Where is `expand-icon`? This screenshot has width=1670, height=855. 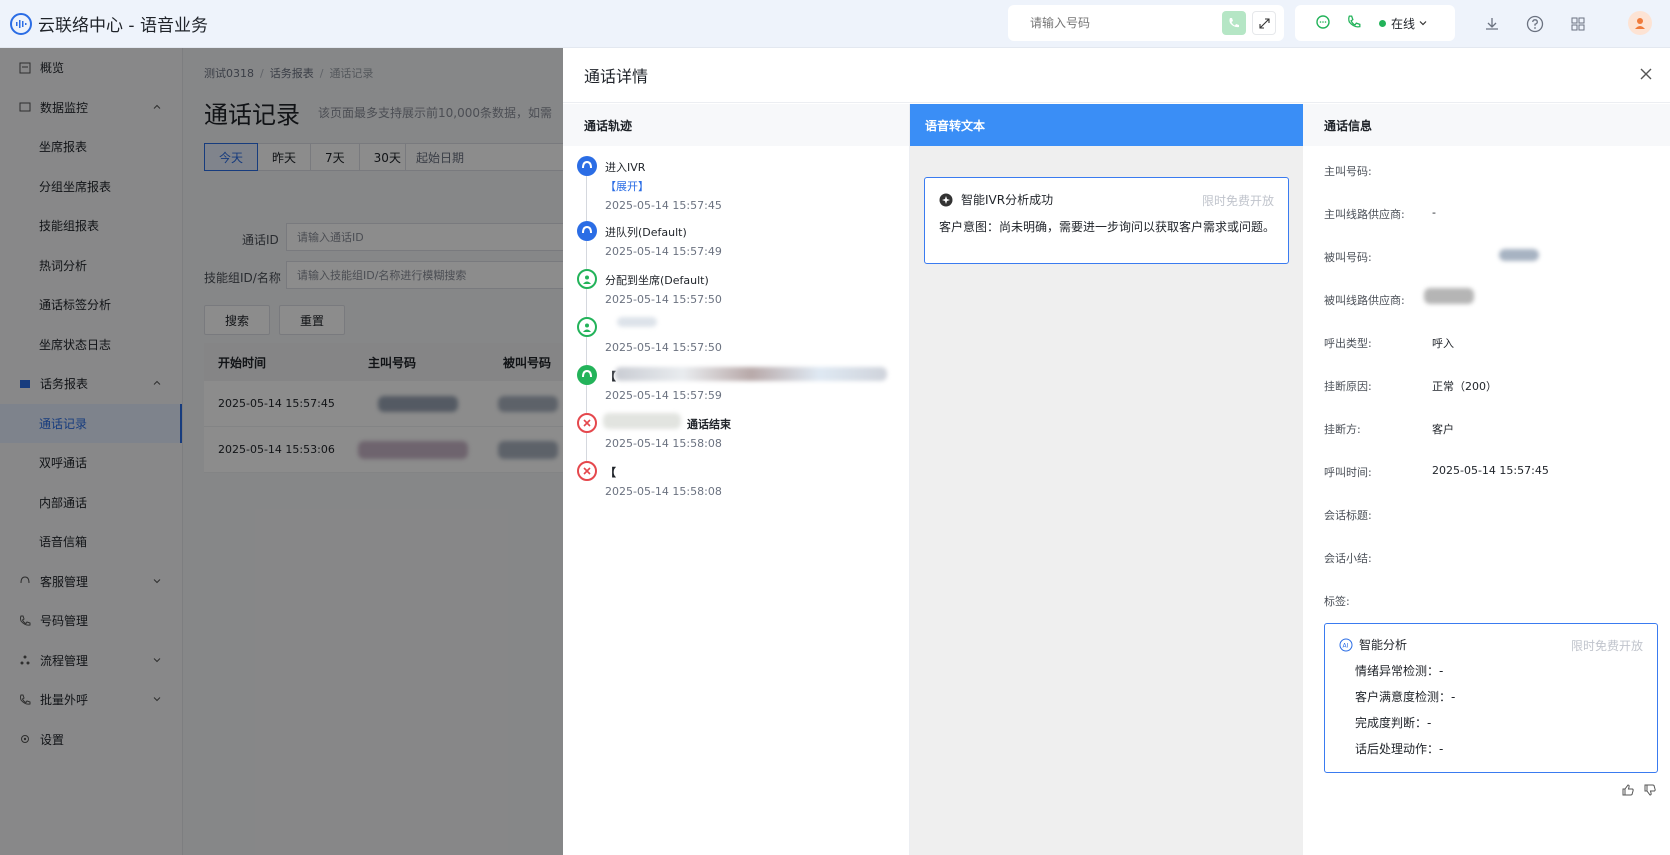
expand-icon is located at coordinates (1264, 23).